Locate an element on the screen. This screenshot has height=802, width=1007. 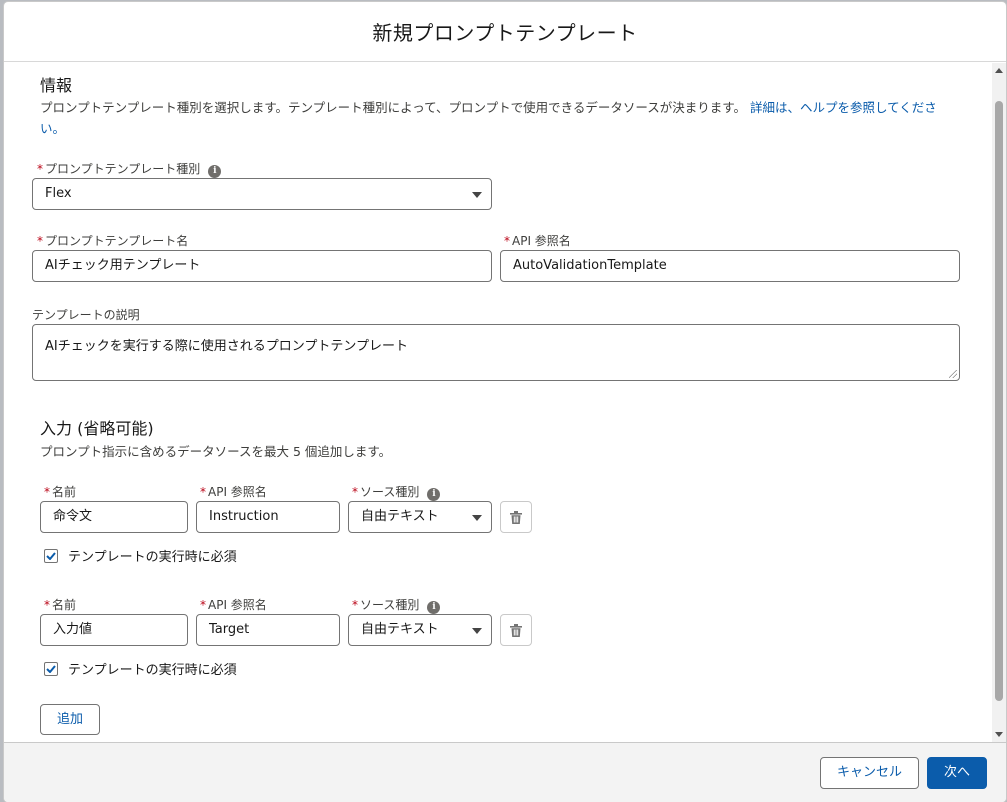
modal-scrollbar is located at coordinates (999, 402).